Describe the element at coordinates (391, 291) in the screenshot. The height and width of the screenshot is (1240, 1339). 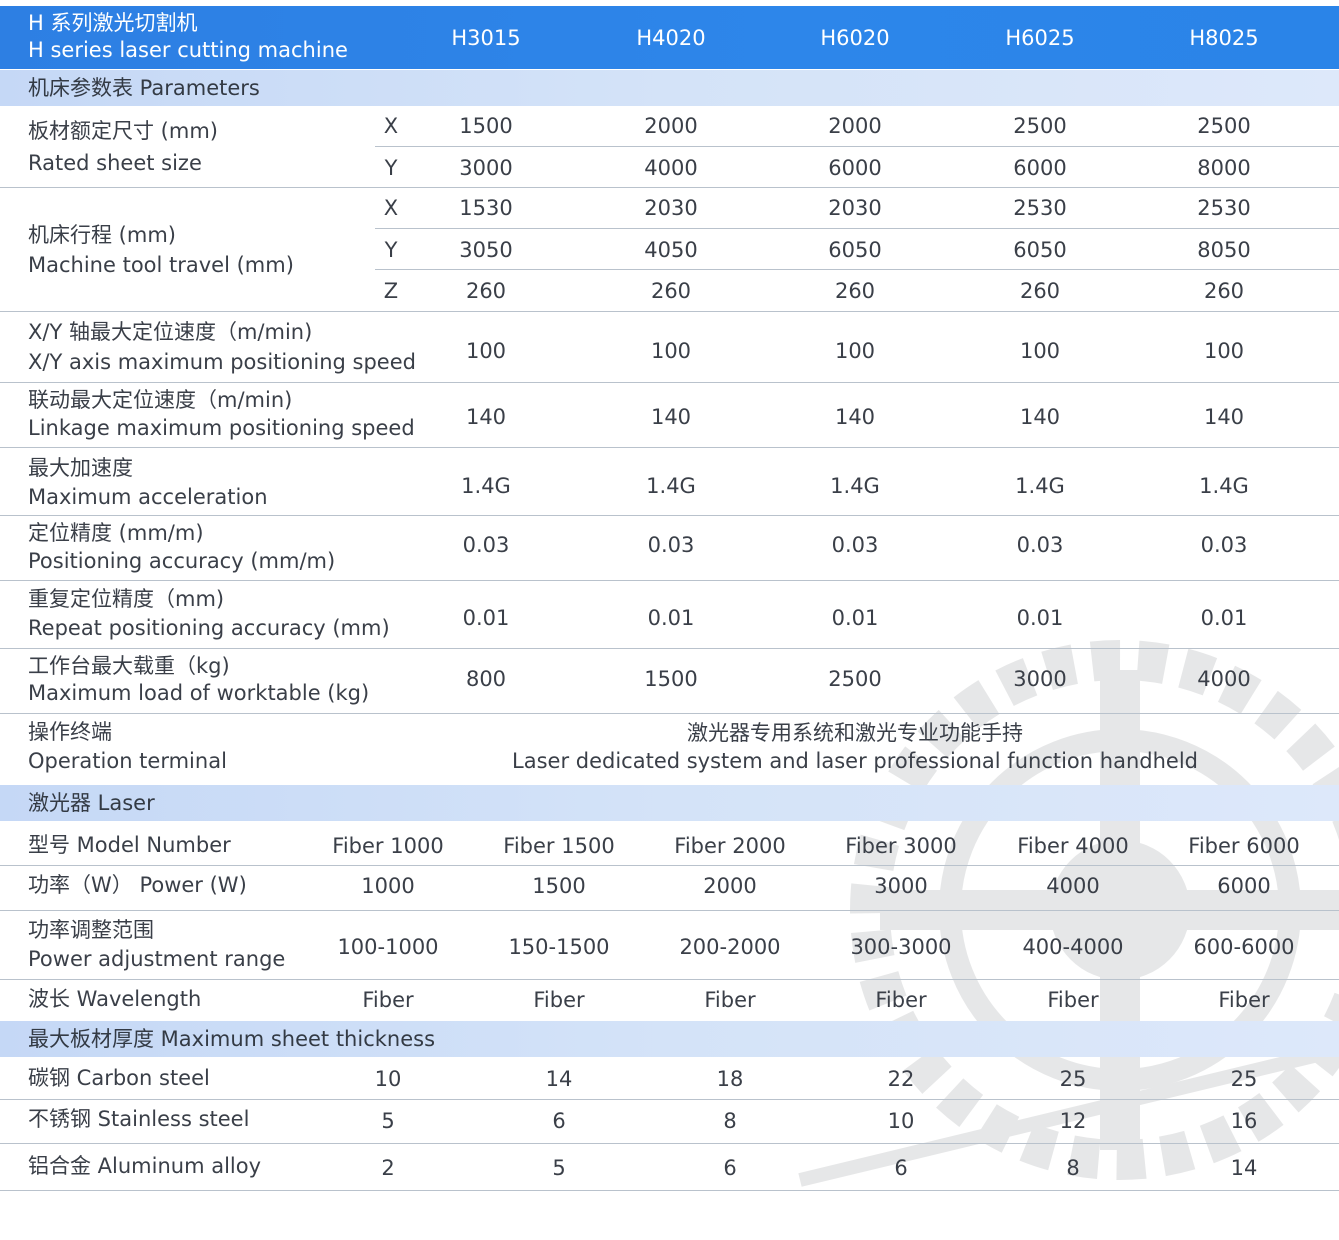
I see `axis-label: Z` at that location.